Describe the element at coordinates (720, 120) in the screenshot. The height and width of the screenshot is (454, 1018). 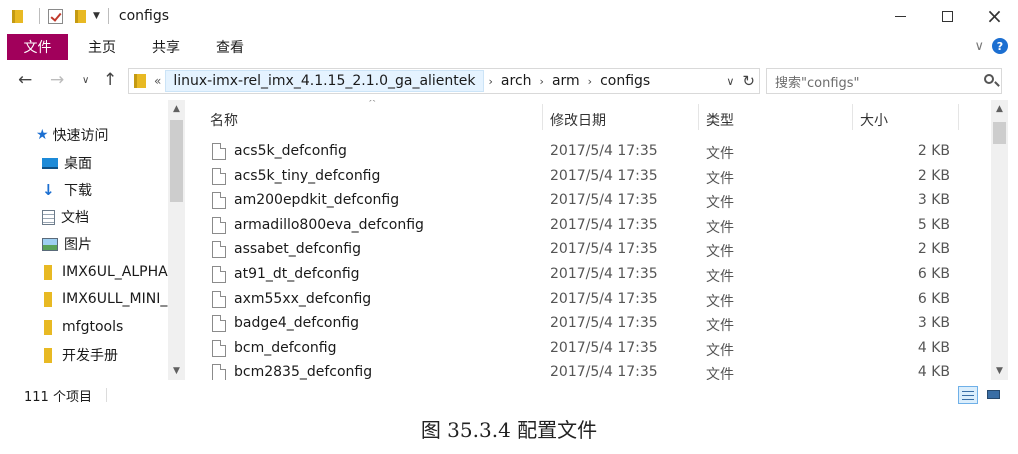
I see `column-header-type: 类型` at that location.